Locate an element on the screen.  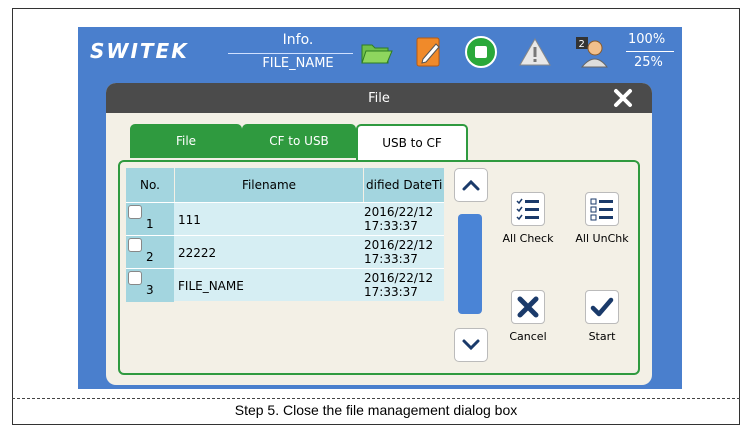
all-check-button: All Check is located at coordinates (528, 218).